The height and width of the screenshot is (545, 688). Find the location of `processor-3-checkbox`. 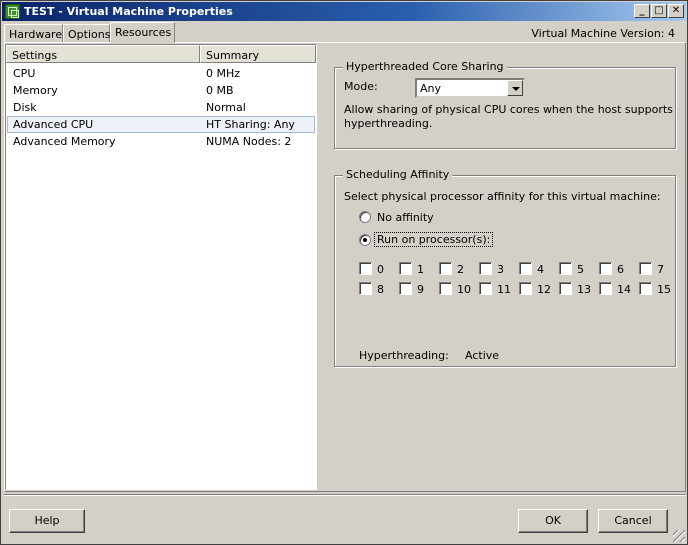

processor-3-checkbox is located at coordinates (485, 268).